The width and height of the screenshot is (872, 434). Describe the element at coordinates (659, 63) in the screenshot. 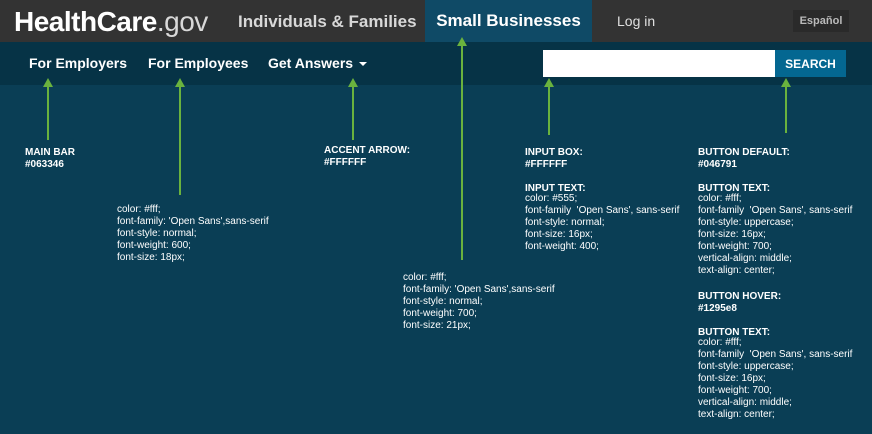

I see `search-input` at that location.